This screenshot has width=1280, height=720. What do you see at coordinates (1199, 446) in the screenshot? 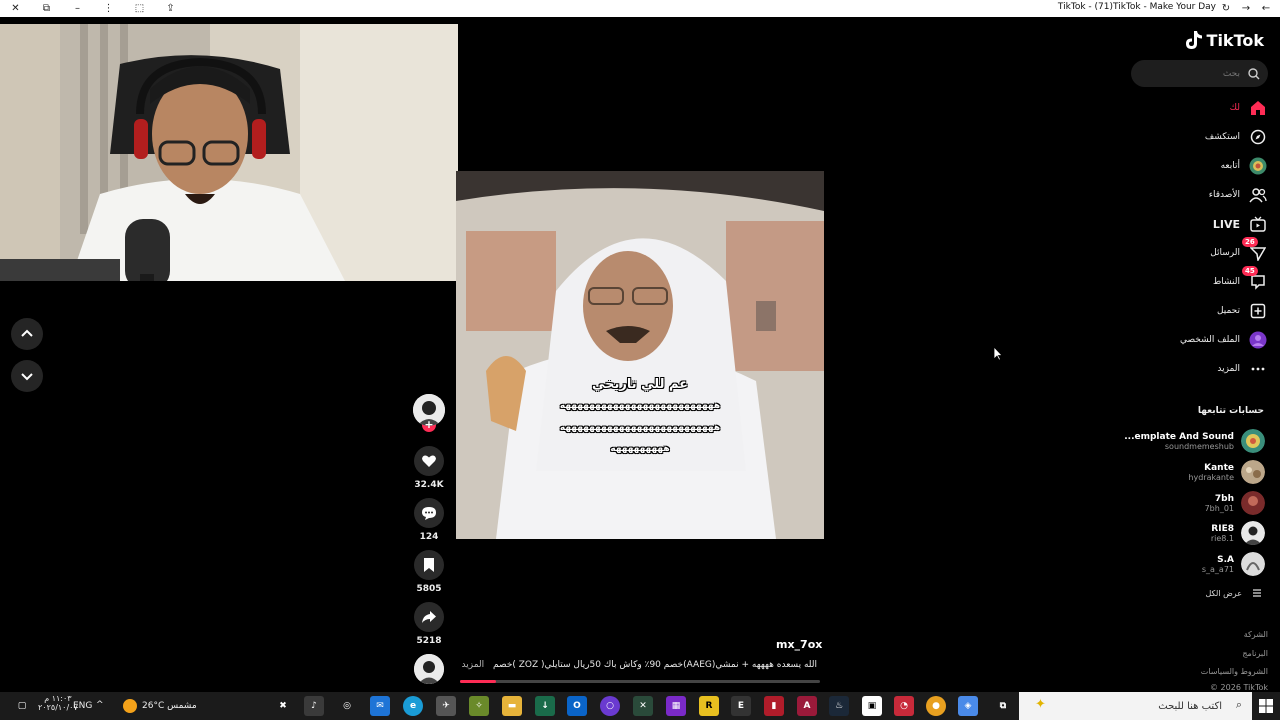
I see `following-username: soundmemeshub` at bounding box center [1199, 446].